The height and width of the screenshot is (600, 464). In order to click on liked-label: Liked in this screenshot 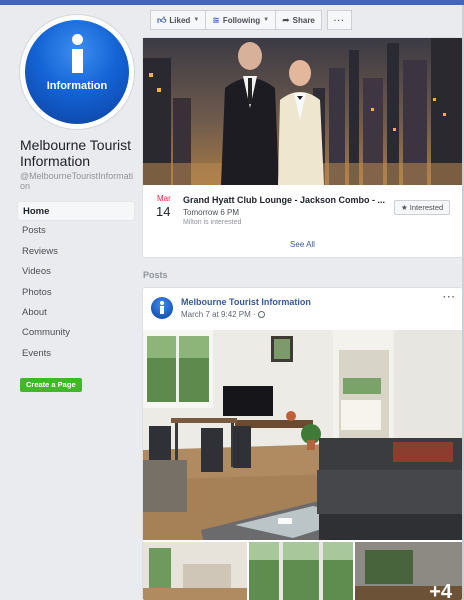, I will do `click(180, 20)`.